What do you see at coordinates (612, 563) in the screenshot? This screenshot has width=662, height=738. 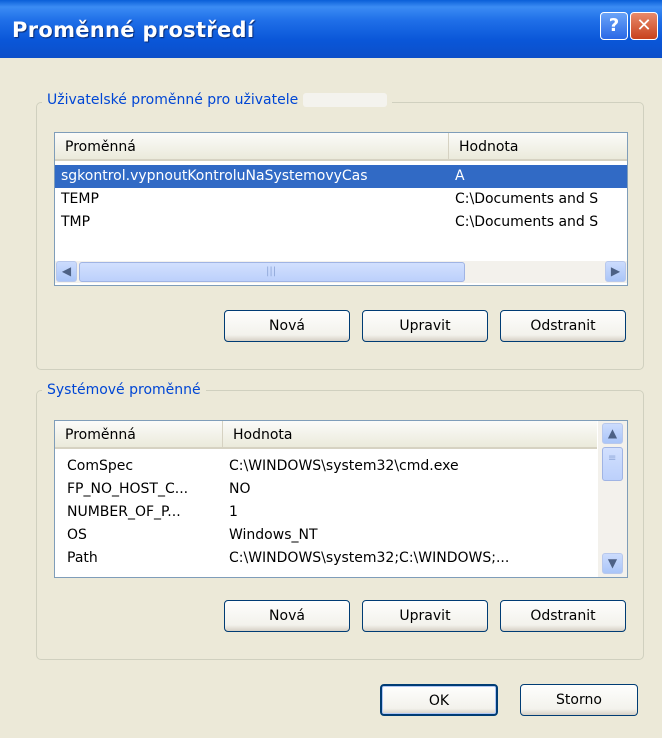 I see `scroll-down-arrow-icon: ▼` at bounding box center [612, 563].